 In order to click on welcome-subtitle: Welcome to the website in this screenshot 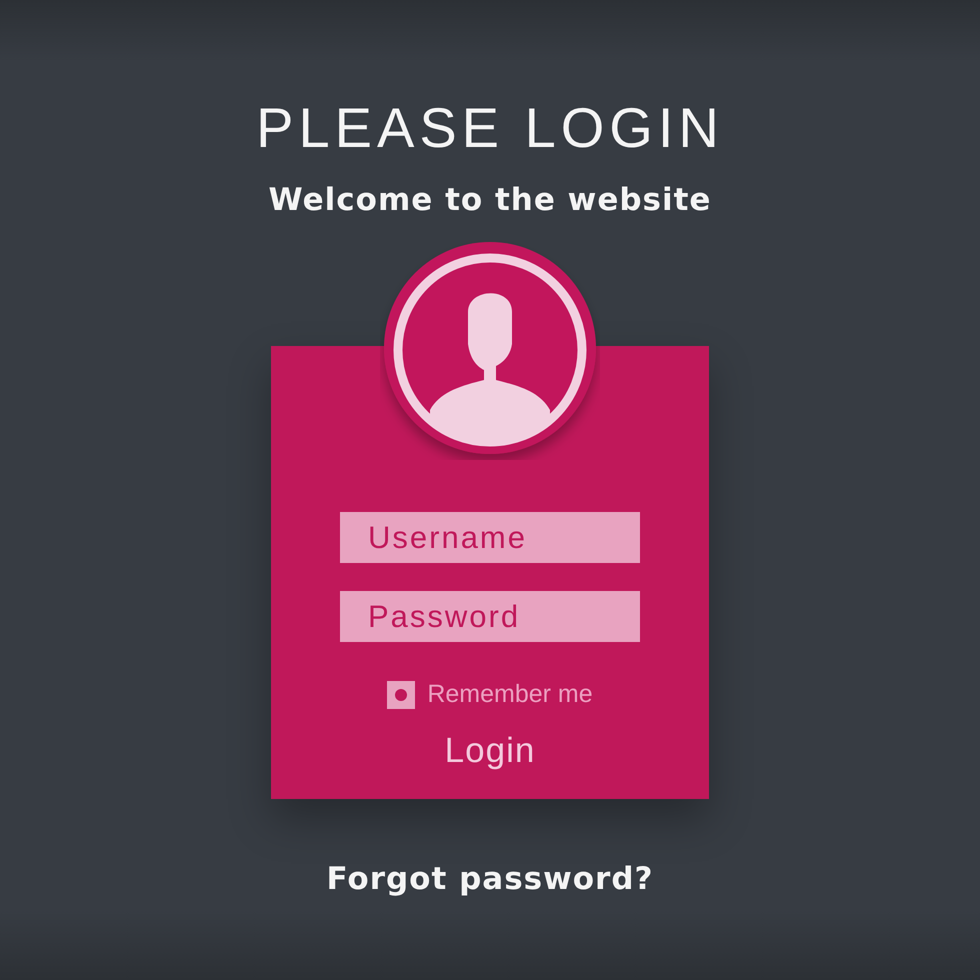, I will do `click(490, 200)`.